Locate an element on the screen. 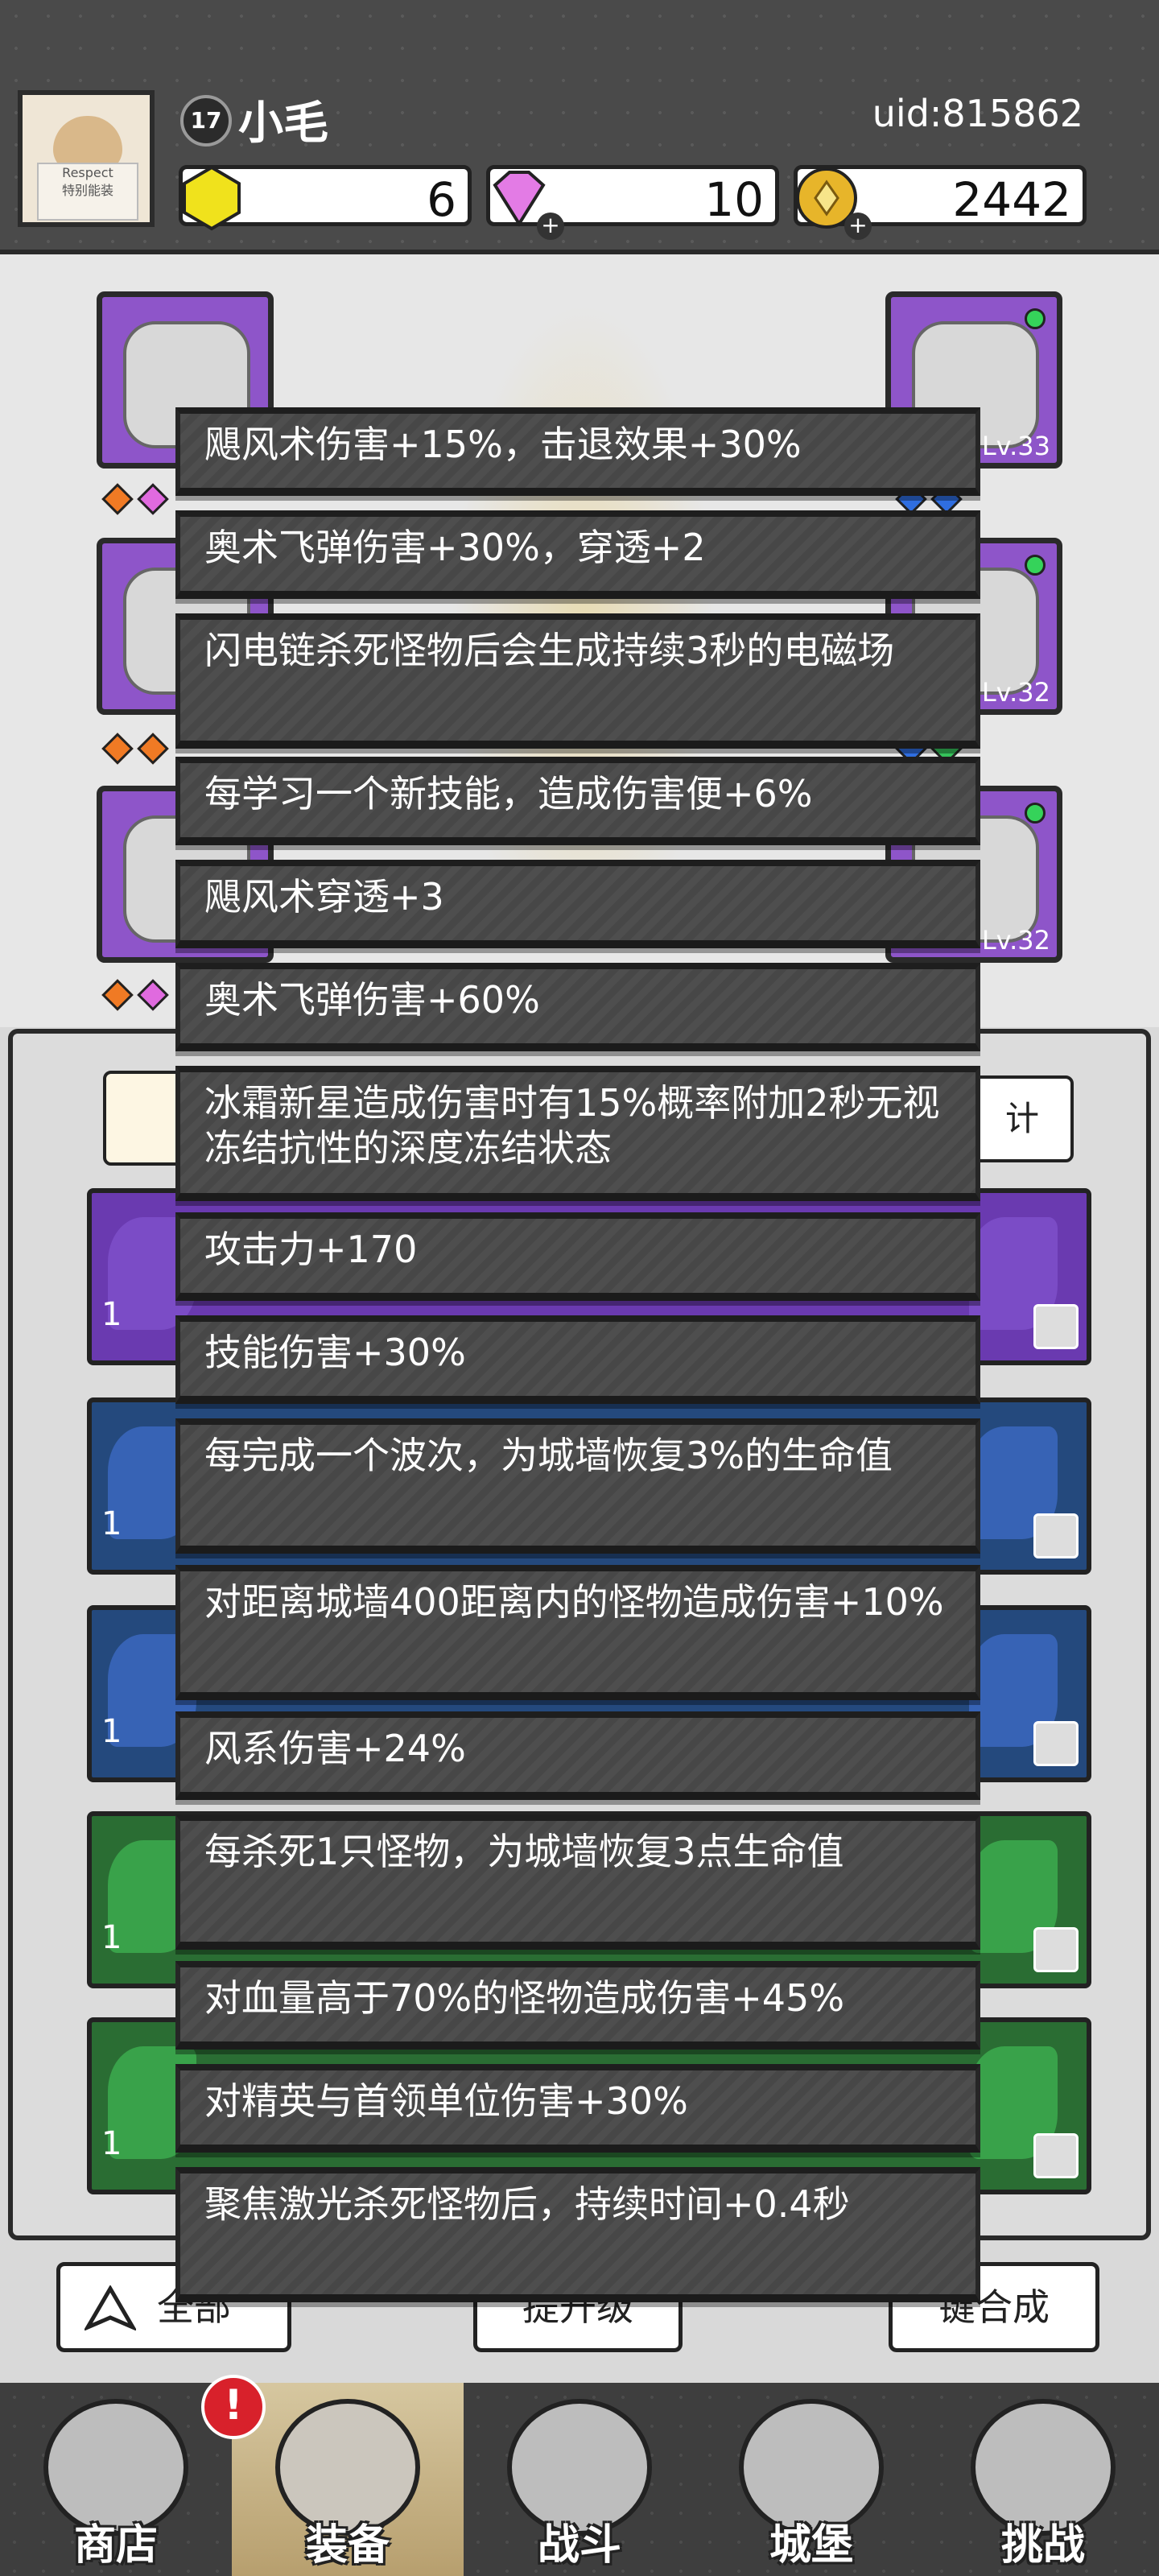 The height and width of the screenshot is (2576, 1159). diamond-count: 10 is located at coordinates (734, 199).